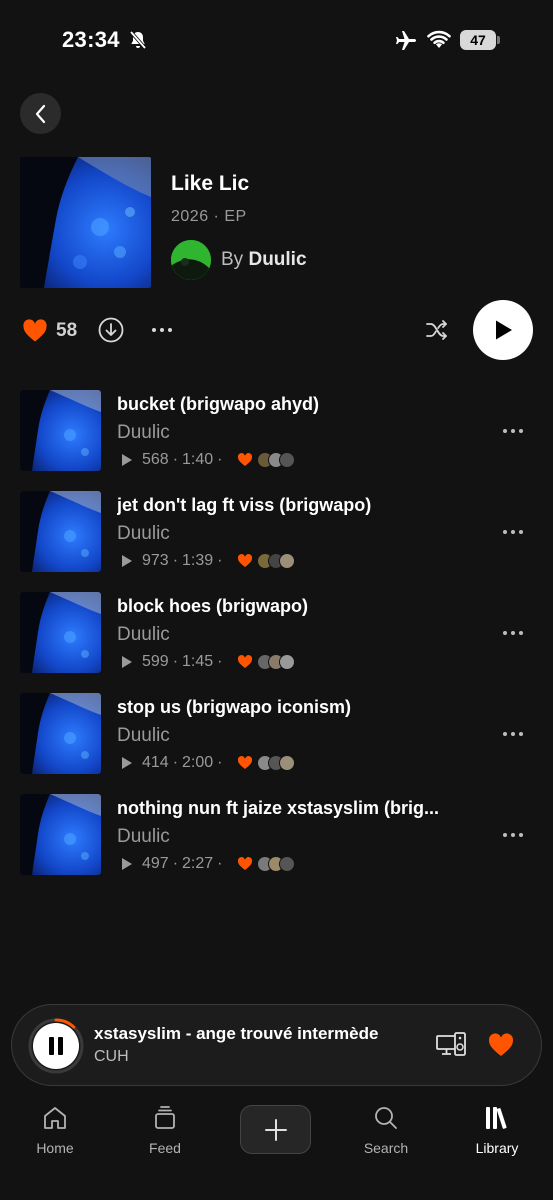 This screenshot has height=1200, width=553. I want to click on create-button, so click(275, 1129).